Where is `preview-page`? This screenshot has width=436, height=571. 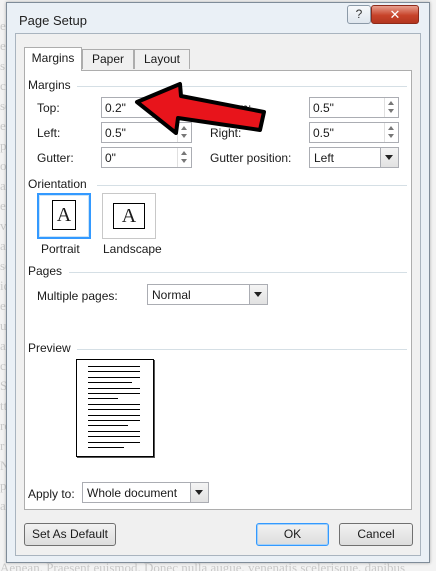
preview-page is located at coordinates (115, 408).